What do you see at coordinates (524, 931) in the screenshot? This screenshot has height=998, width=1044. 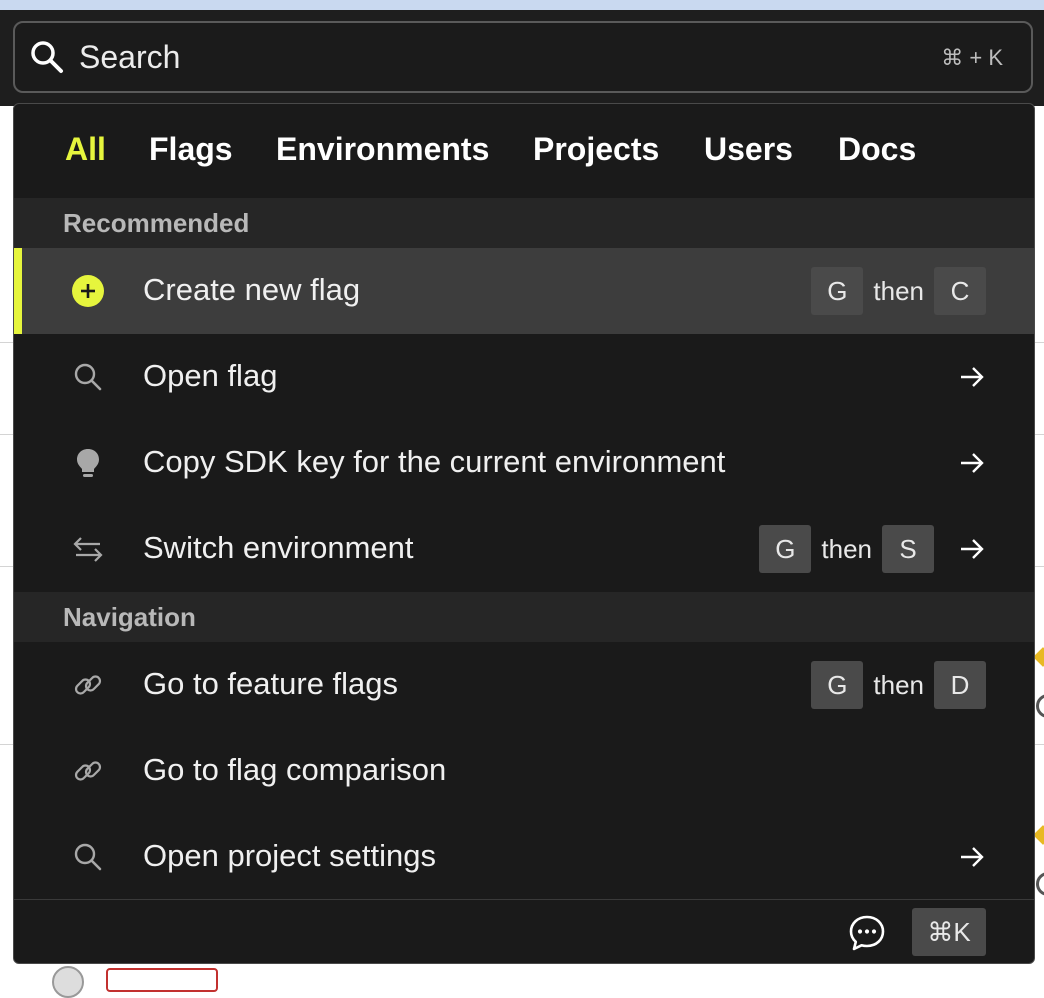 I see `palette-footer: ⌘K` at bounding box center [524, 931].